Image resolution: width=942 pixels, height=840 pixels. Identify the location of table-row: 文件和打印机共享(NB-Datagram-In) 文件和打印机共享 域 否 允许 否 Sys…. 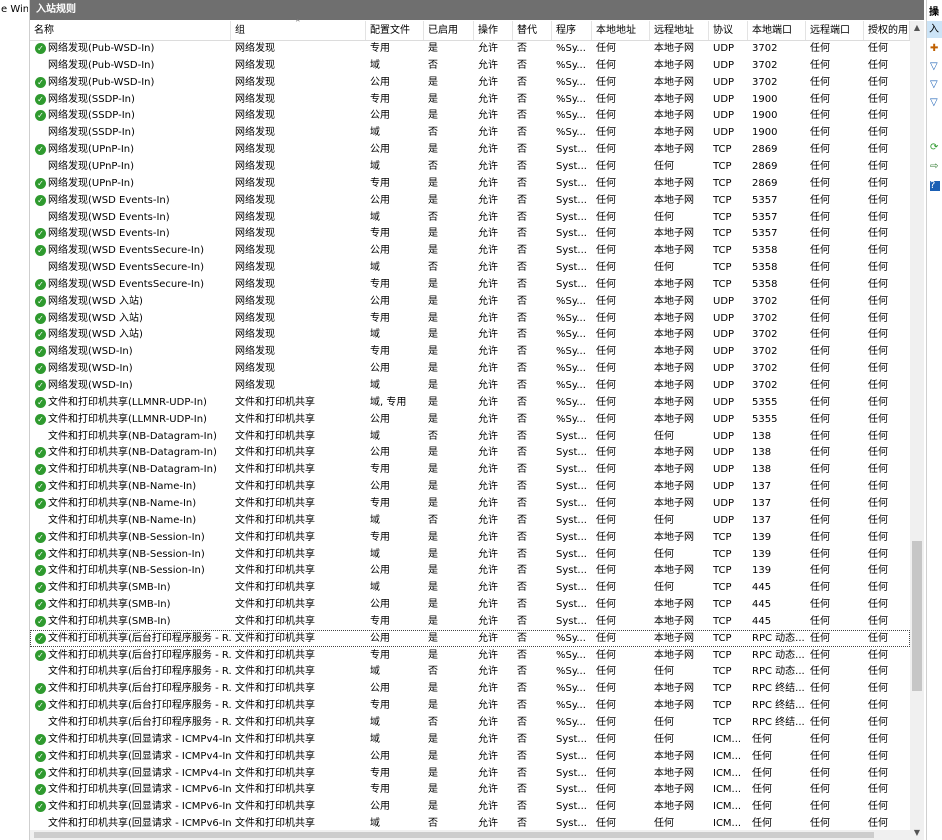
(470, 436).